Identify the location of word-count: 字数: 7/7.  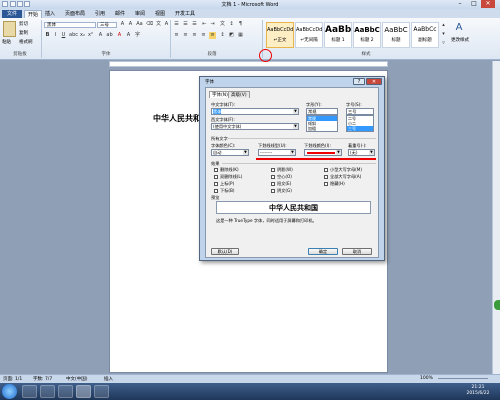
(42, 379).